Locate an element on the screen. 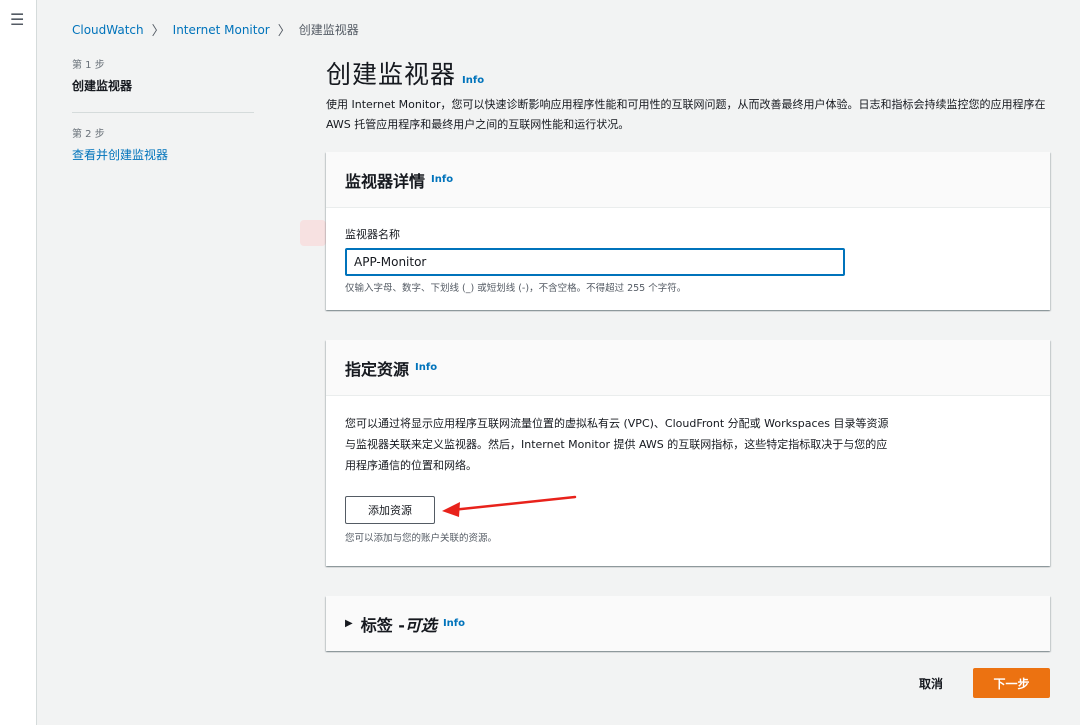 The height and width of the screenshot is (725, 1080). caret-right-icon: ▶ is located at coordinates (349, 623).